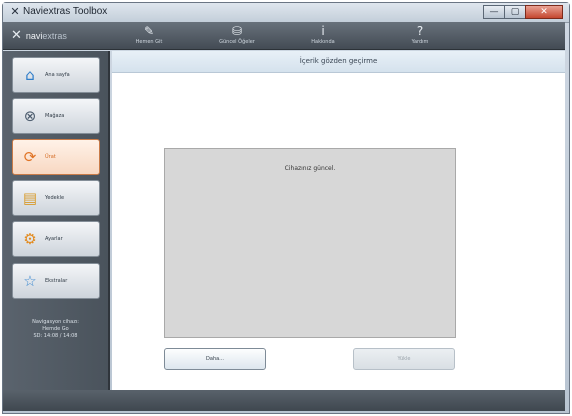 Image resolution: width=572 pixels, height=416 pixels. Describe the element at coordinates (30, 239) in the screenshot. I see `gear-icon: ⚙` at that location.